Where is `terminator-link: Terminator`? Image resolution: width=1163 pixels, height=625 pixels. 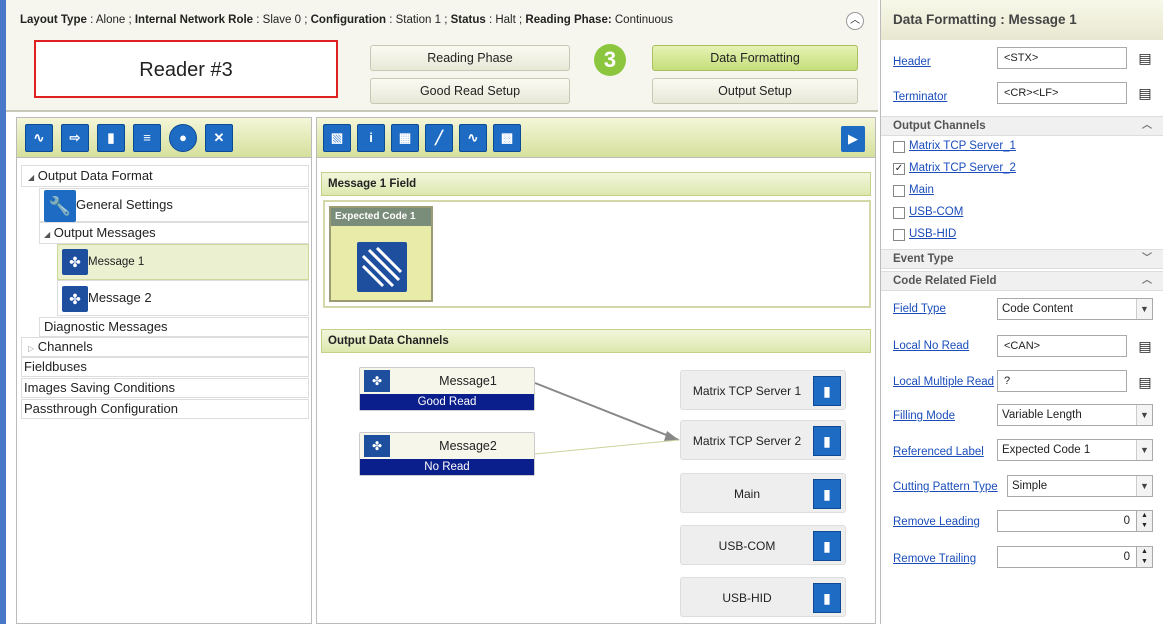
terminator-link: Terminator is located at coordinates (920, 97).